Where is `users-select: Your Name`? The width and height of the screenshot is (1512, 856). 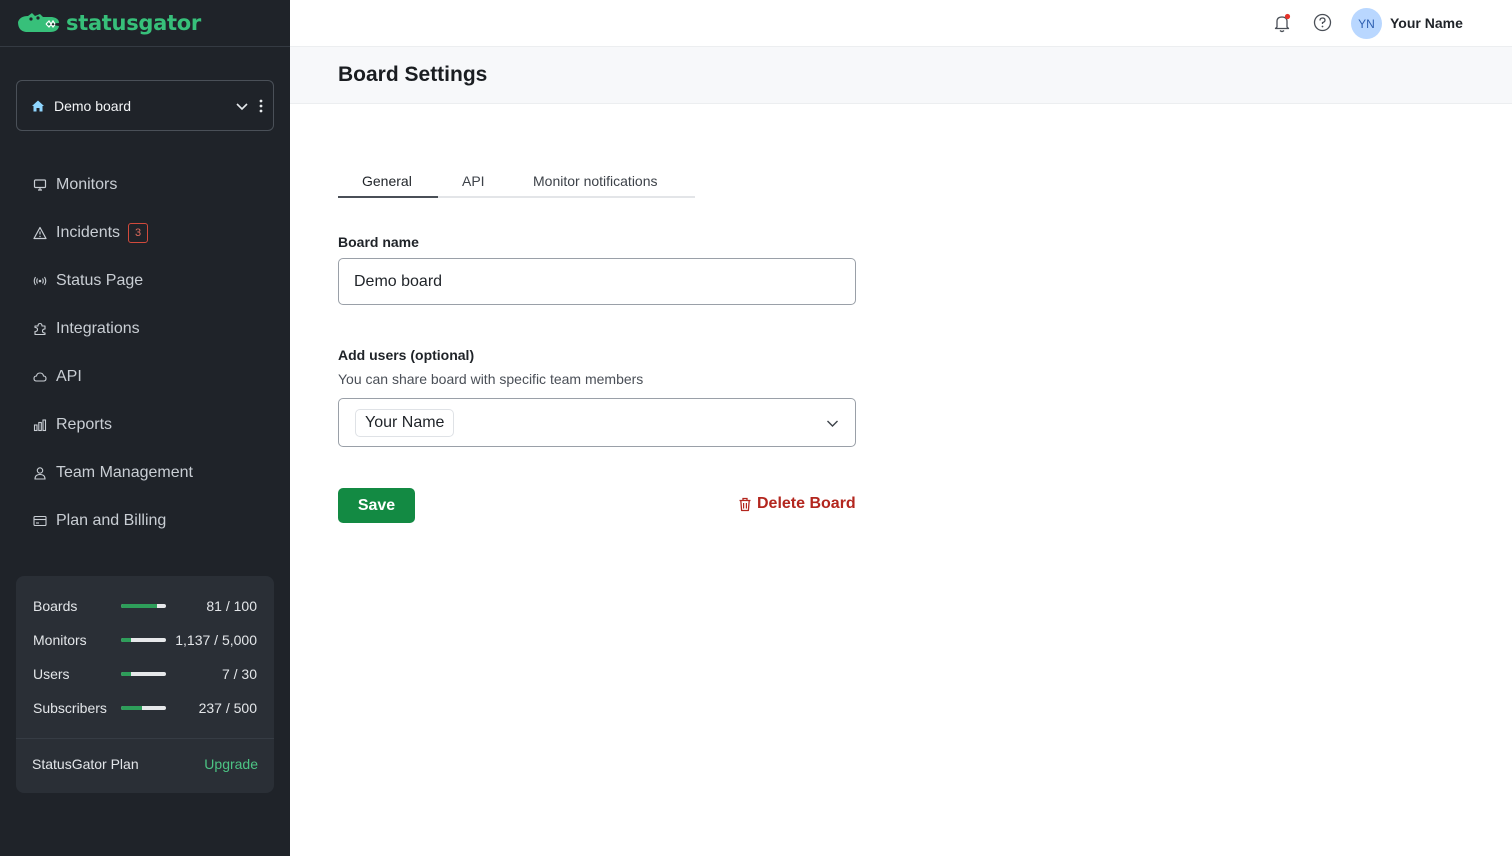
users-select: Your Name is located at coordinates (597, 422).